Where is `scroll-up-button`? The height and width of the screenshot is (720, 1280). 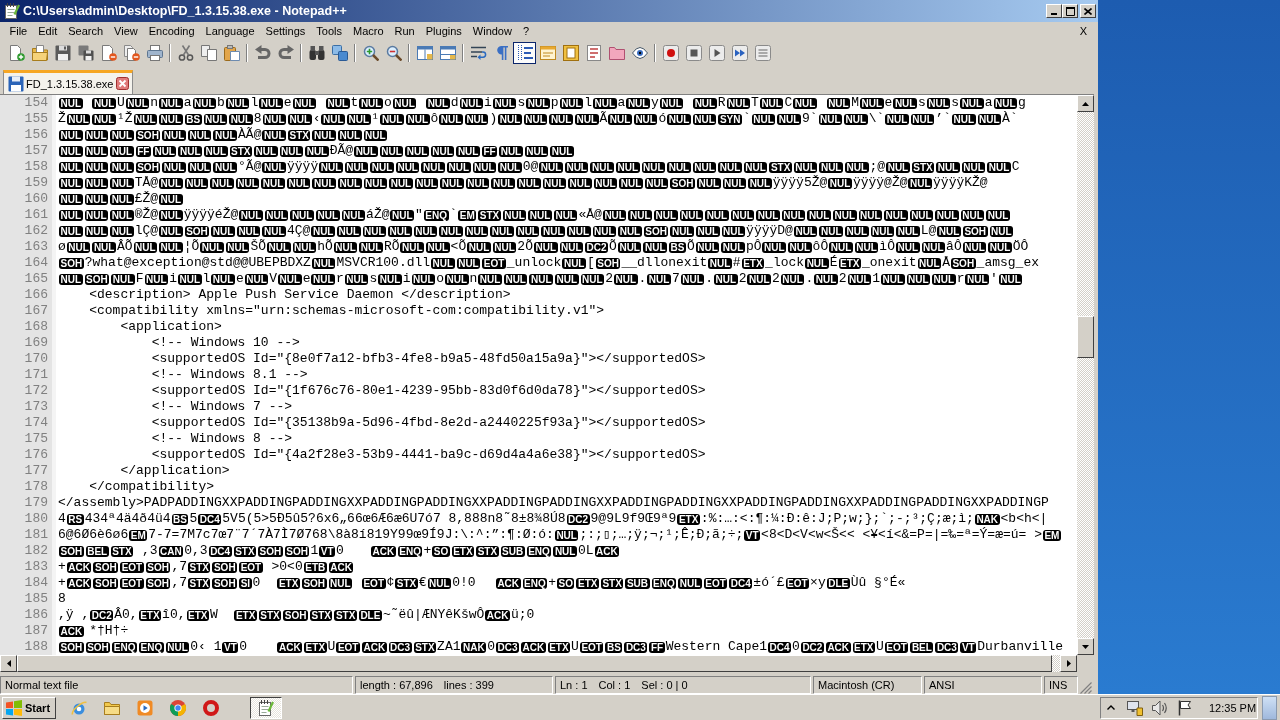
scroll-up-button is located at coordinates (1085, 103).